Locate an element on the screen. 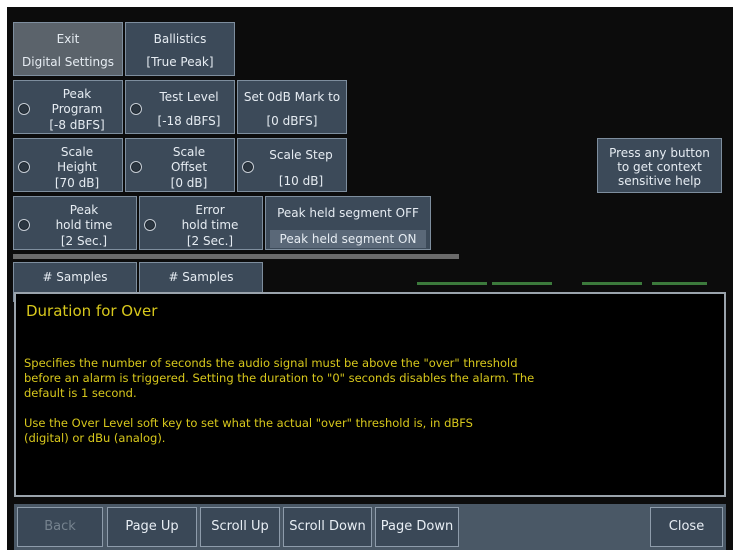 This screenshot has height=550, width=733. button-line: to get context is located at coordinates (659, 167).